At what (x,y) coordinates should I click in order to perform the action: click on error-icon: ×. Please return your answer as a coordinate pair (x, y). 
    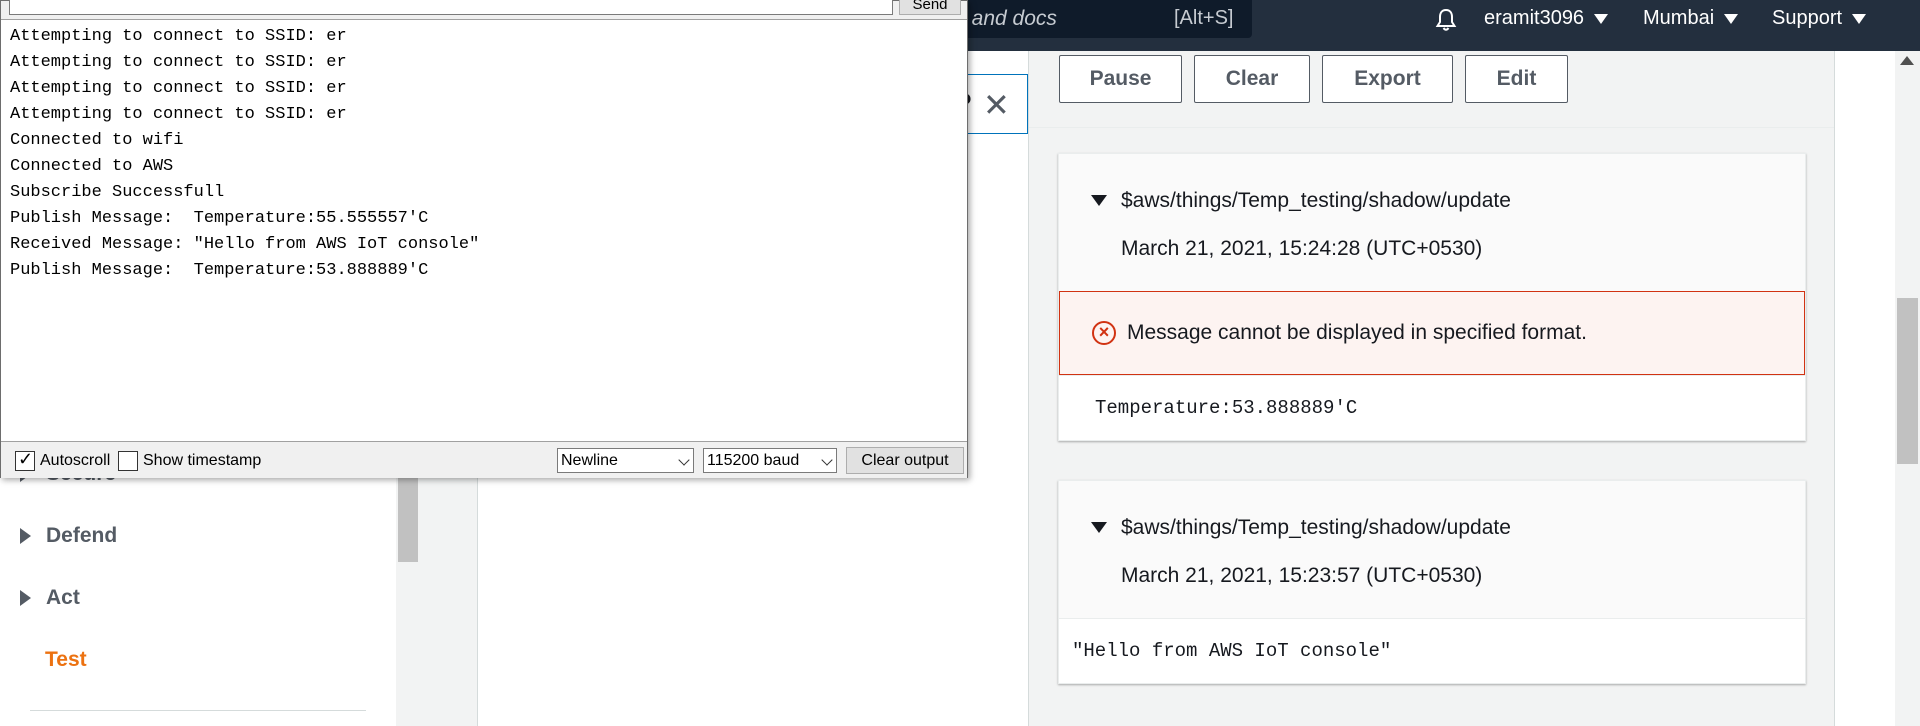
    Looking at the image, I should click on (1104, 333).